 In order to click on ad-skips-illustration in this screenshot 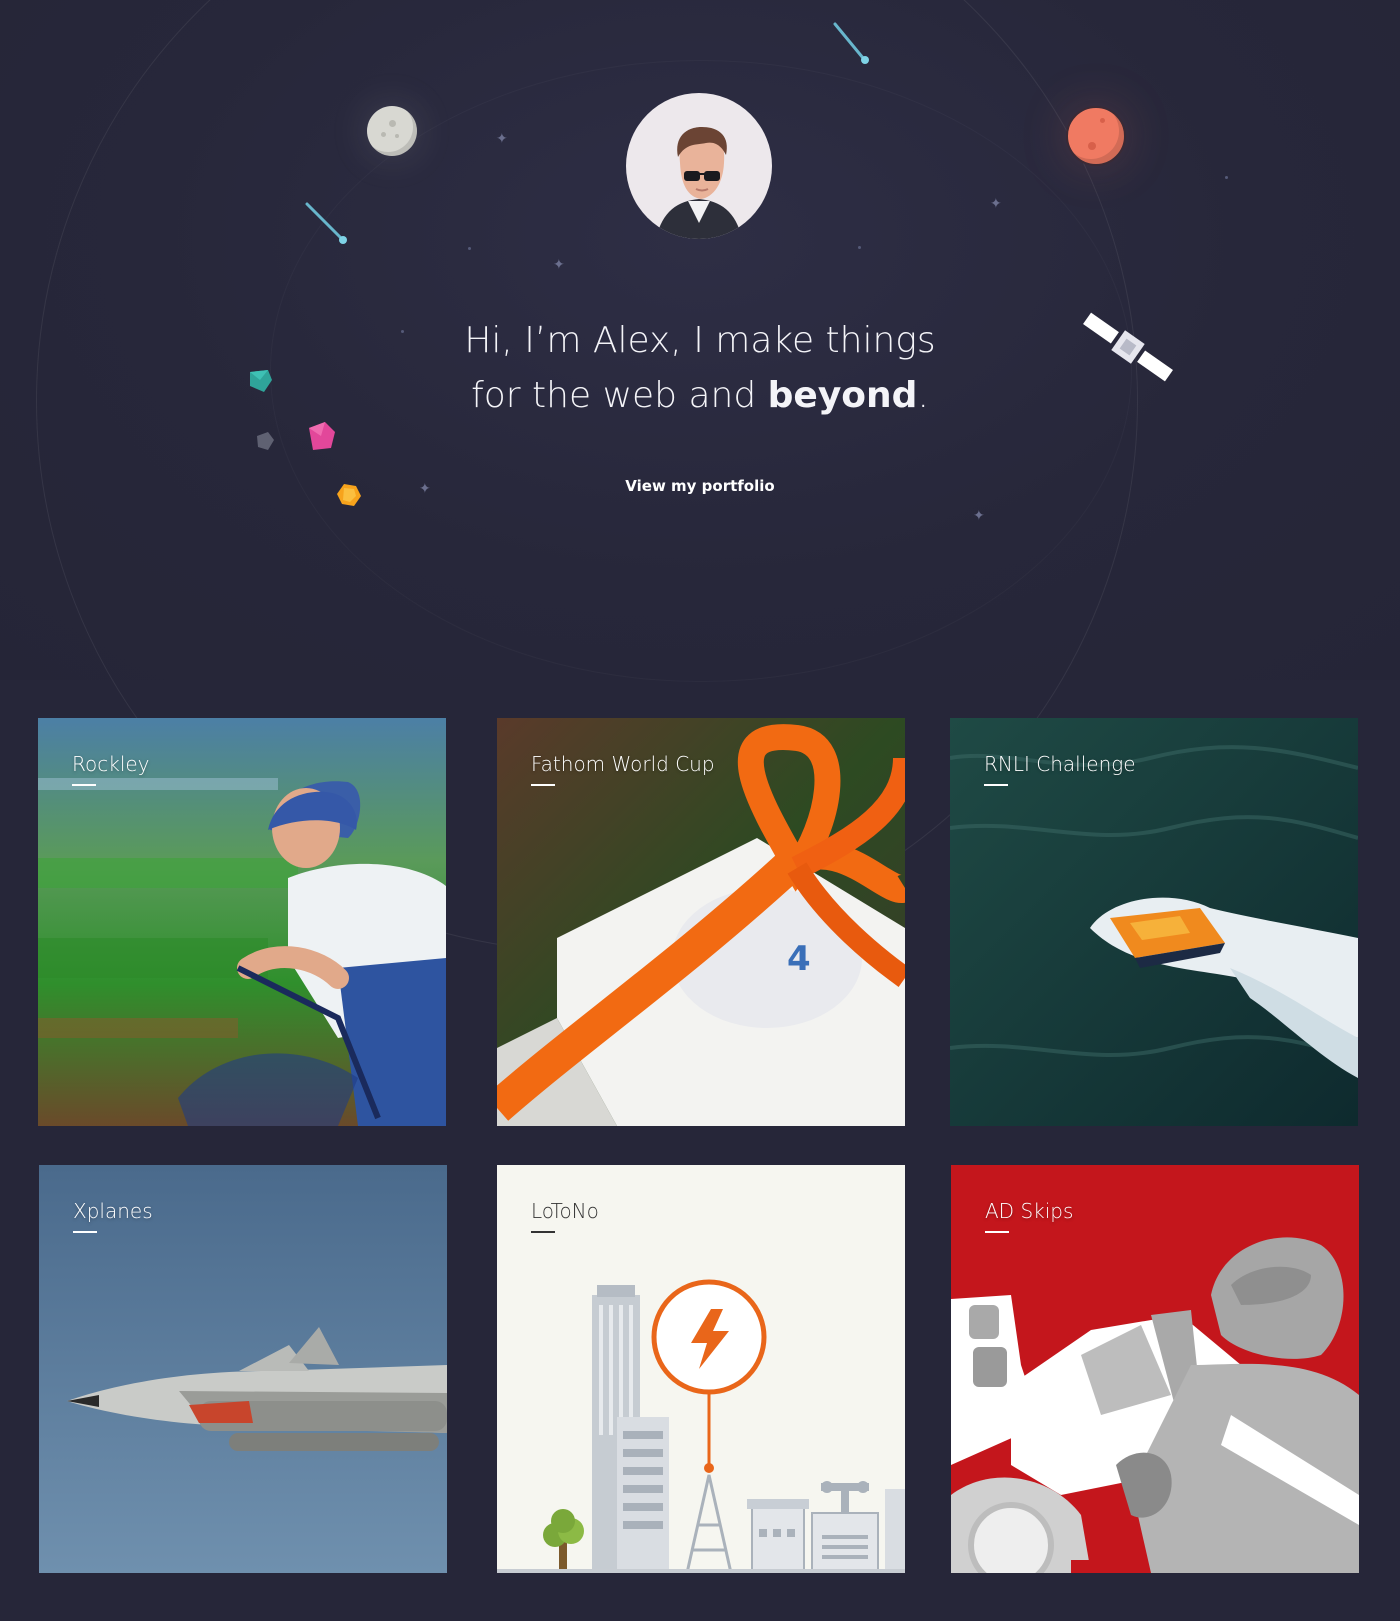, I will do `click(1155, 1369)`.